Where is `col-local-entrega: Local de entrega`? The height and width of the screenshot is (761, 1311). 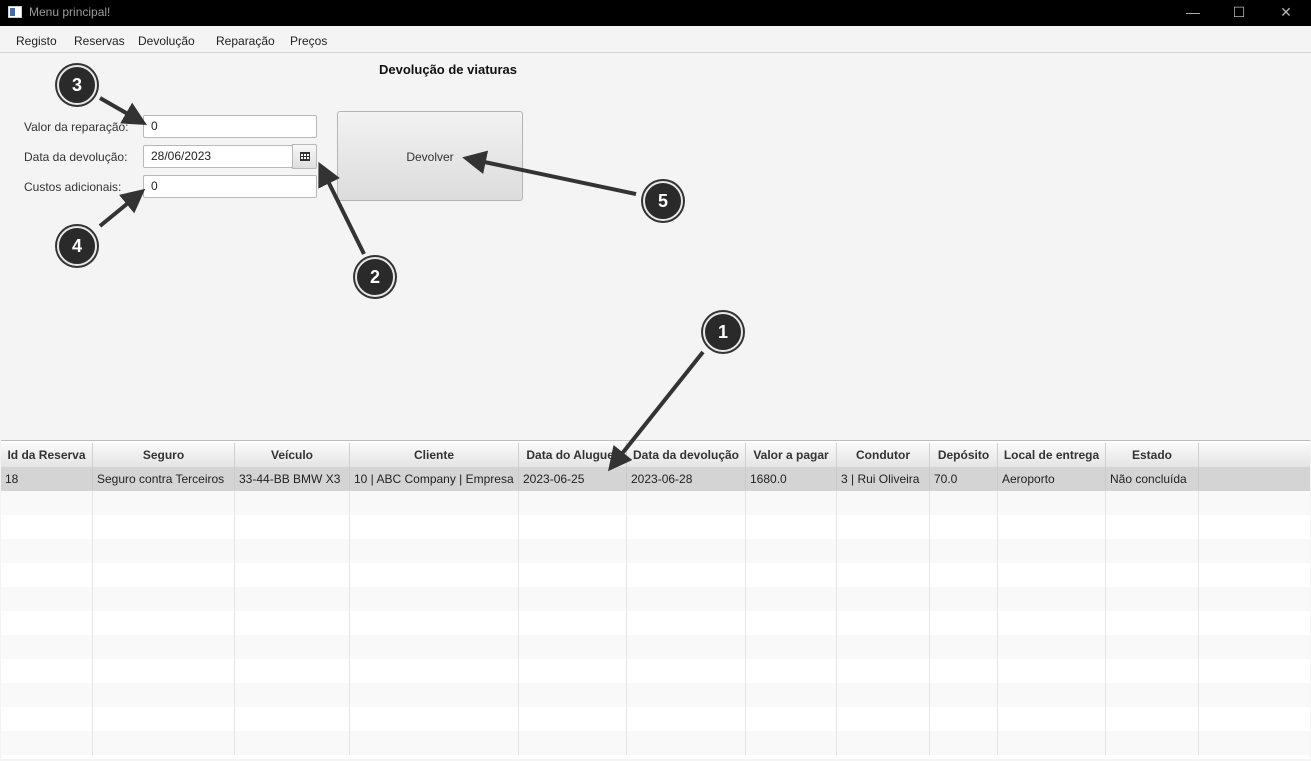
col-local-entrega: Local de entrega is located at coordinates (1052, 455).